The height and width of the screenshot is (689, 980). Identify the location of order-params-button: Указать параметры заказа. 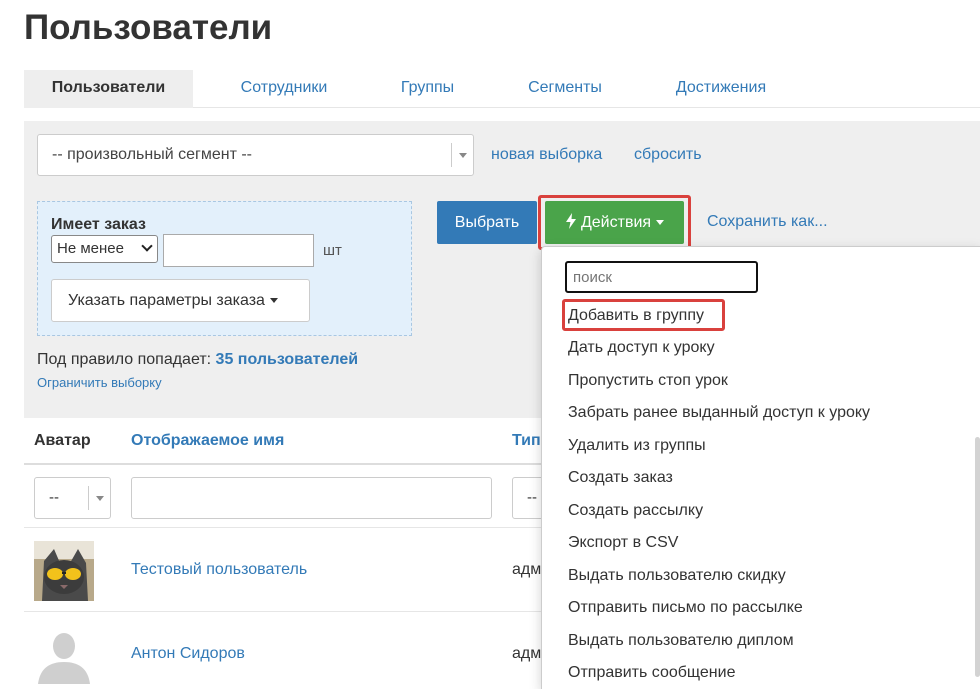
(180, 300).